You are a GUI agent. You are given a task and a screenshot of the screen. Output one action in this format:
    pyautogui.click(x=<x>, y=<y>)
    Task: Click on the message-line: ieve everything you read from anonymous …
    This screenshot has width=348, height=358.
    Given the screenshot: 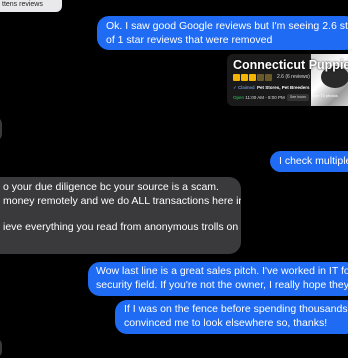 What is the action you would take?
    pyautogui.click(x=122, y=227)
    